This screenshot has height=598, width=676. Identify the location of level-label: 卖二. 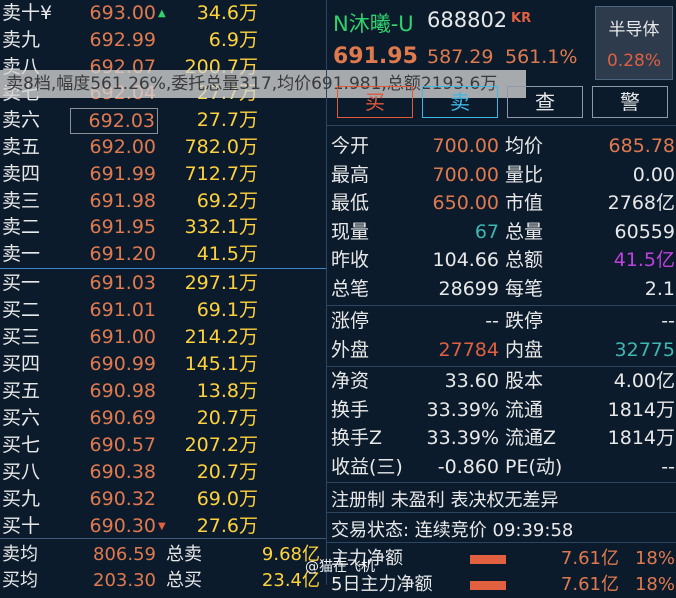
(21, 227).